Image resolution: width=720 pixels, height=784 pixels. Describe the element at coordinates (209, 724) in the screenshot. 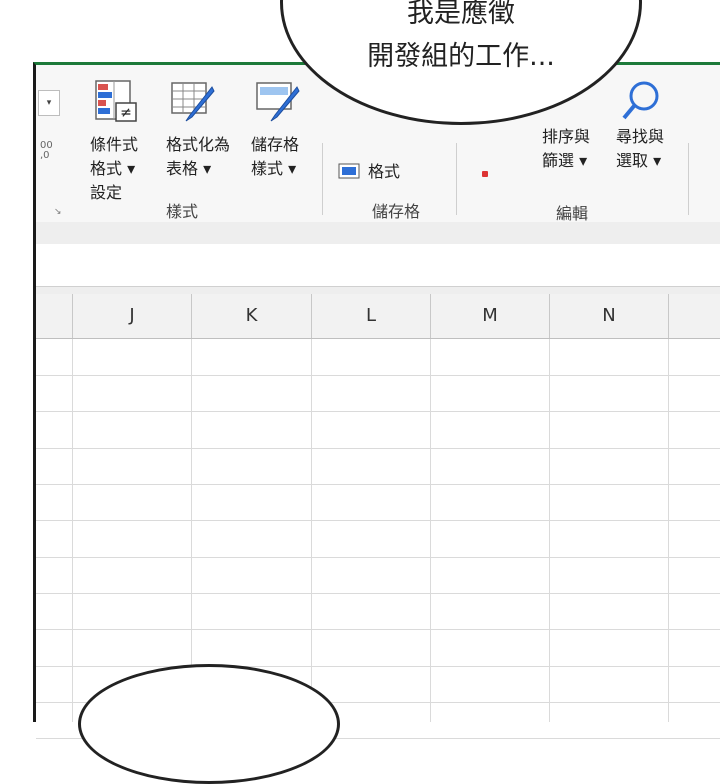

I see `speech-bubble-bottom` at that location.